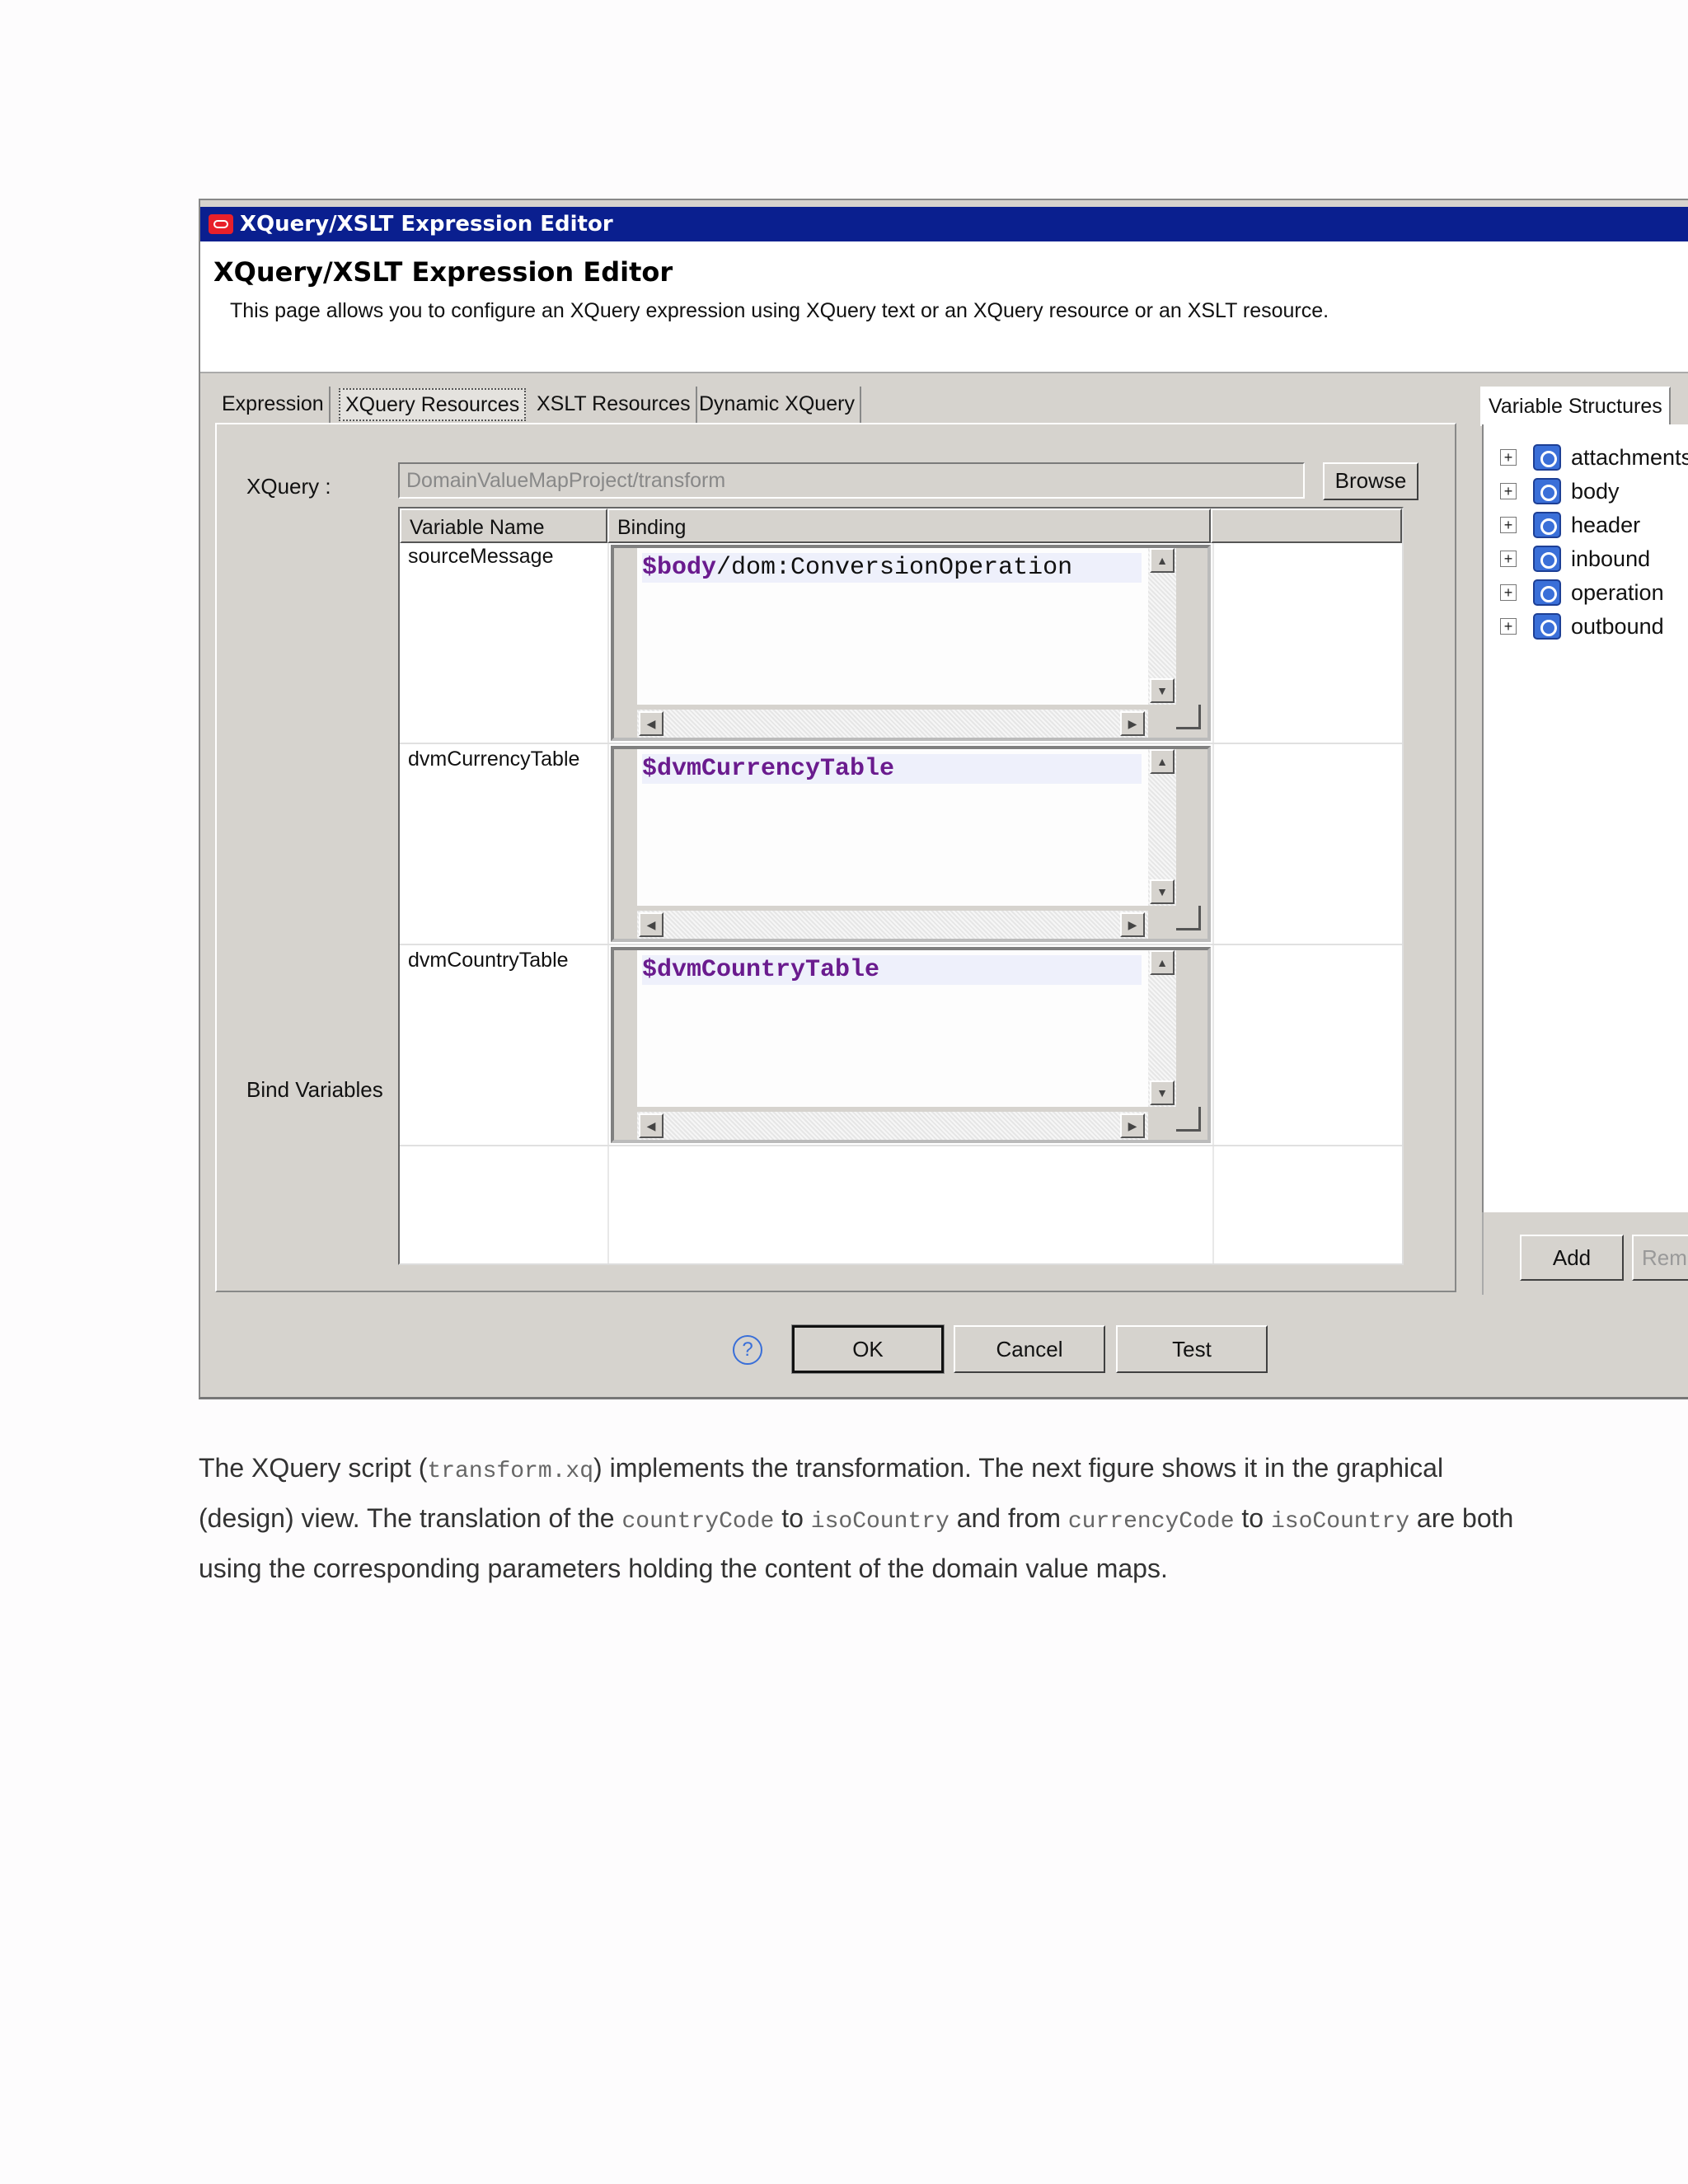 The width and height of the screenshot is (1688, 2184). I want to click on tab-xquery-resources: XQuery Resources, so click(433, 404).